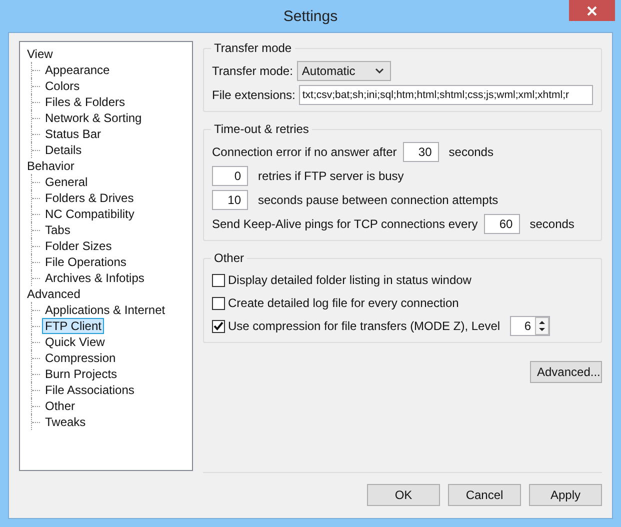 The image size is (621, 527). What do you see at coordinates (364, 326) in the screenshot?
I see `checkbox-label: Use compression for file transfers (MODE Z), Level` at bounding box center [364, 326].